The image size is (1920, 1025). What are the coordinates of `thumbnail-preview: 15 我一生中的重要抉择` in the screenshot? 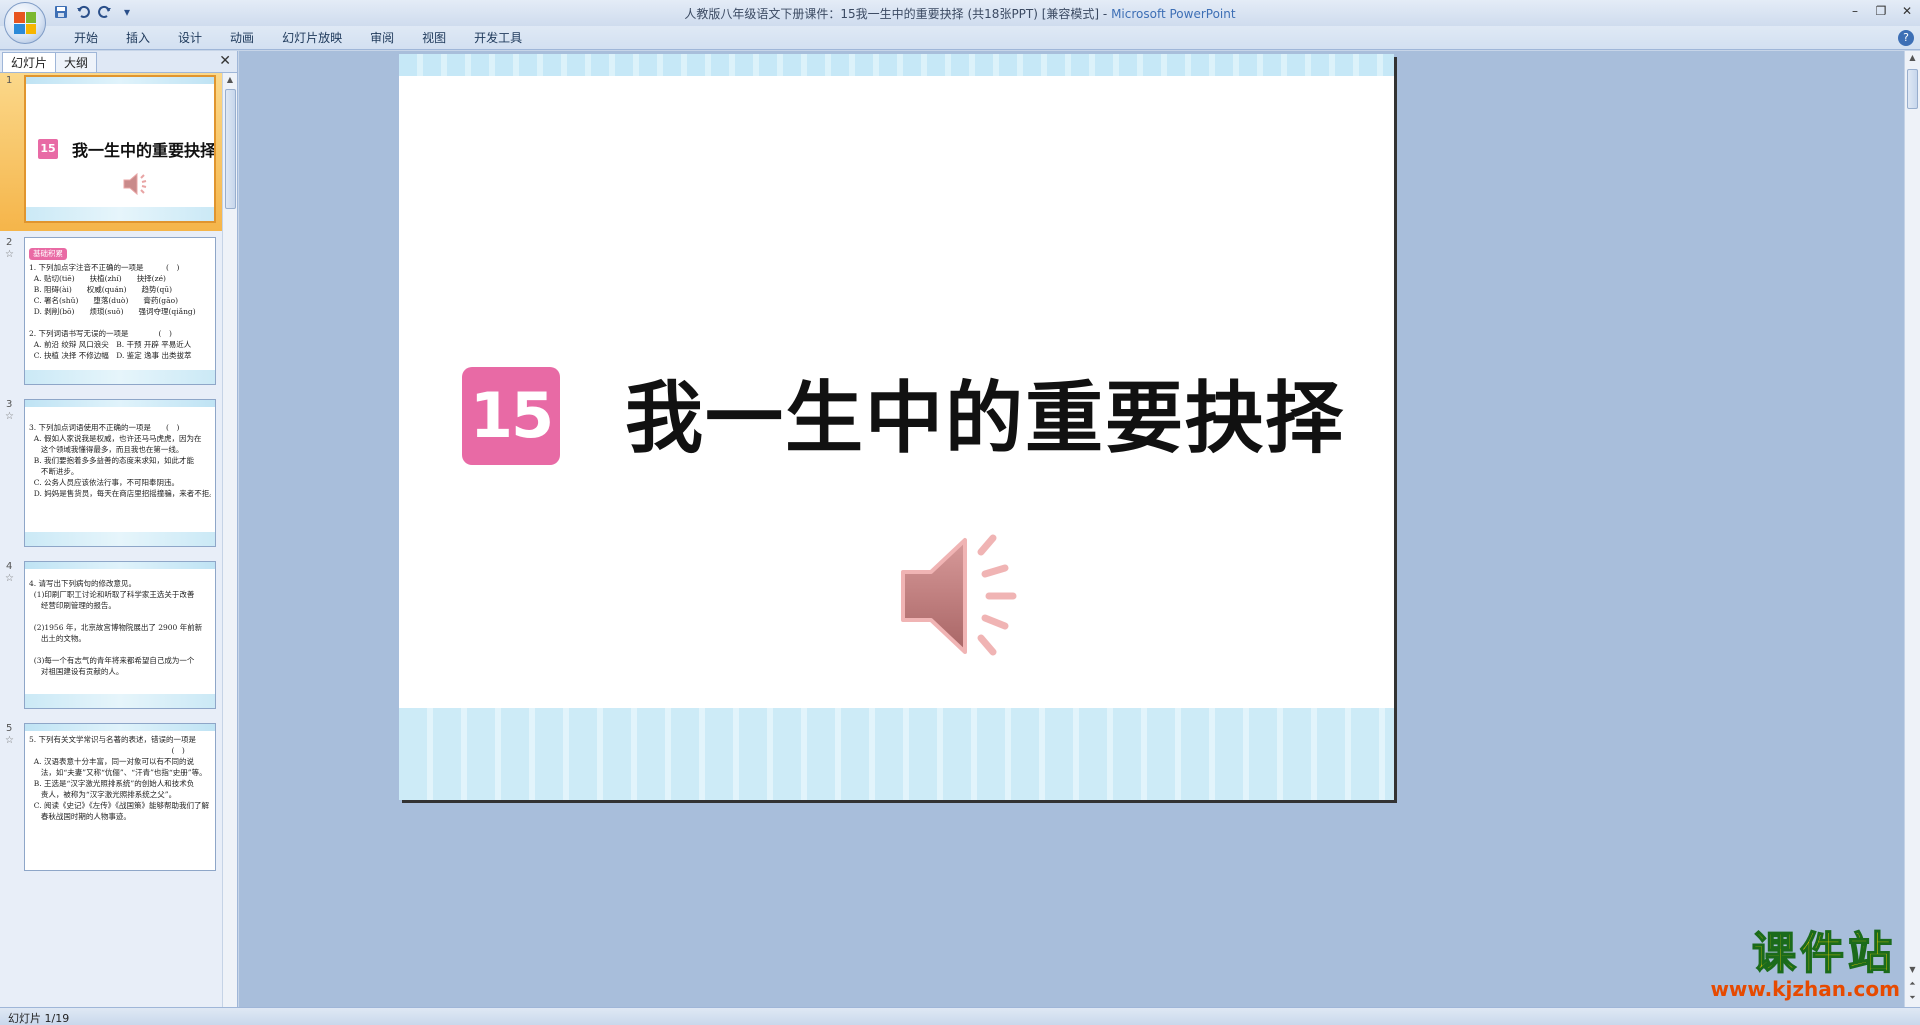 It's located at (120, 149).